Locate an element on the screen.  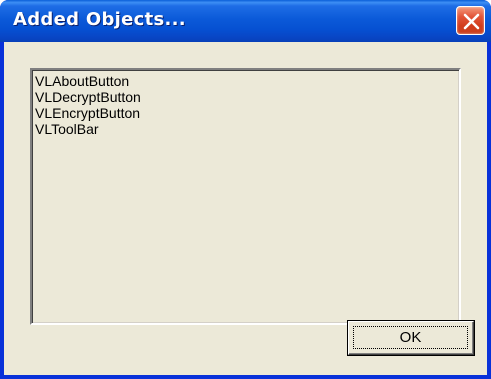
focus-rectangle: OK is located at coordinates (410, 337).